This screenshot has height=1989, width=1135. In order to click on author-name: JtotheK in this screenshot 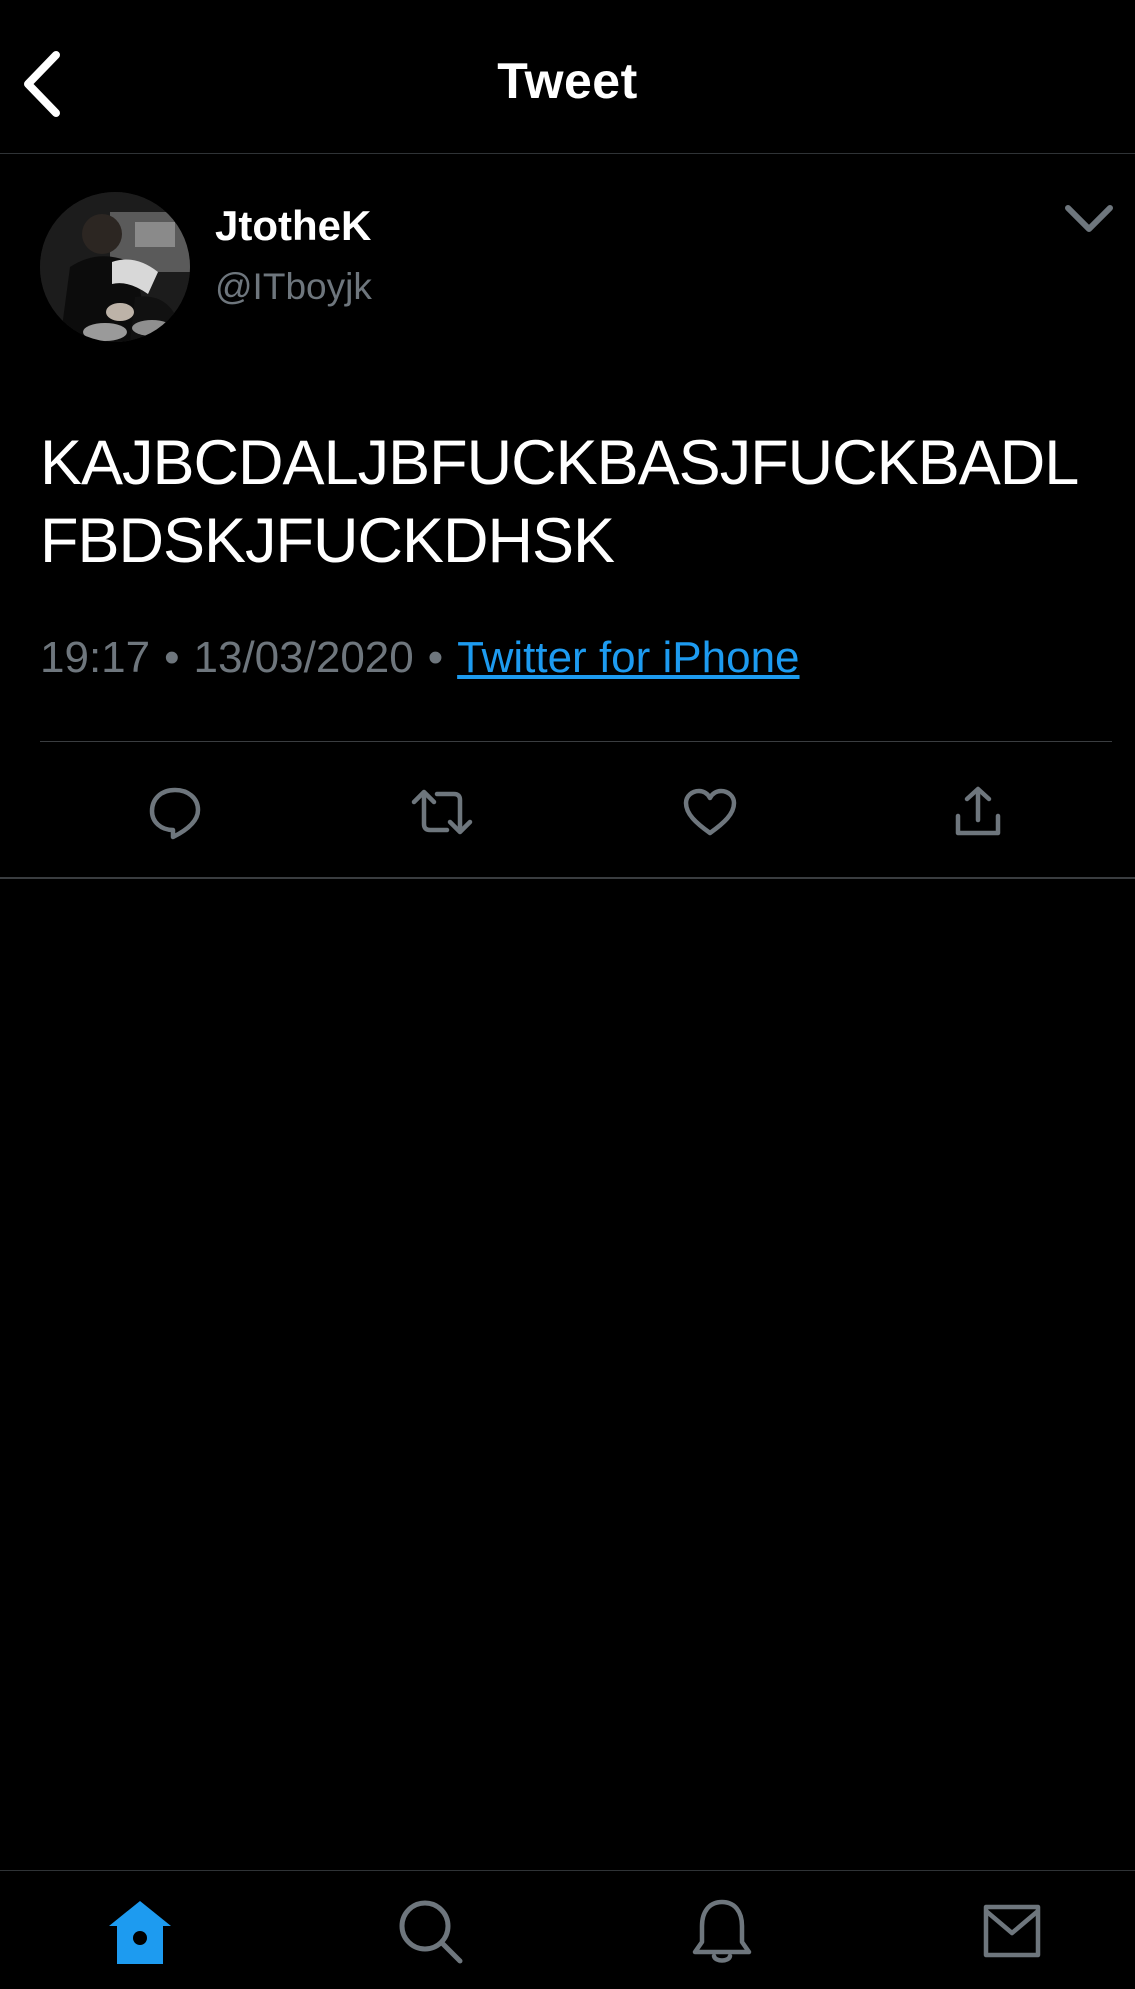, I will do `click(293, 226)`.